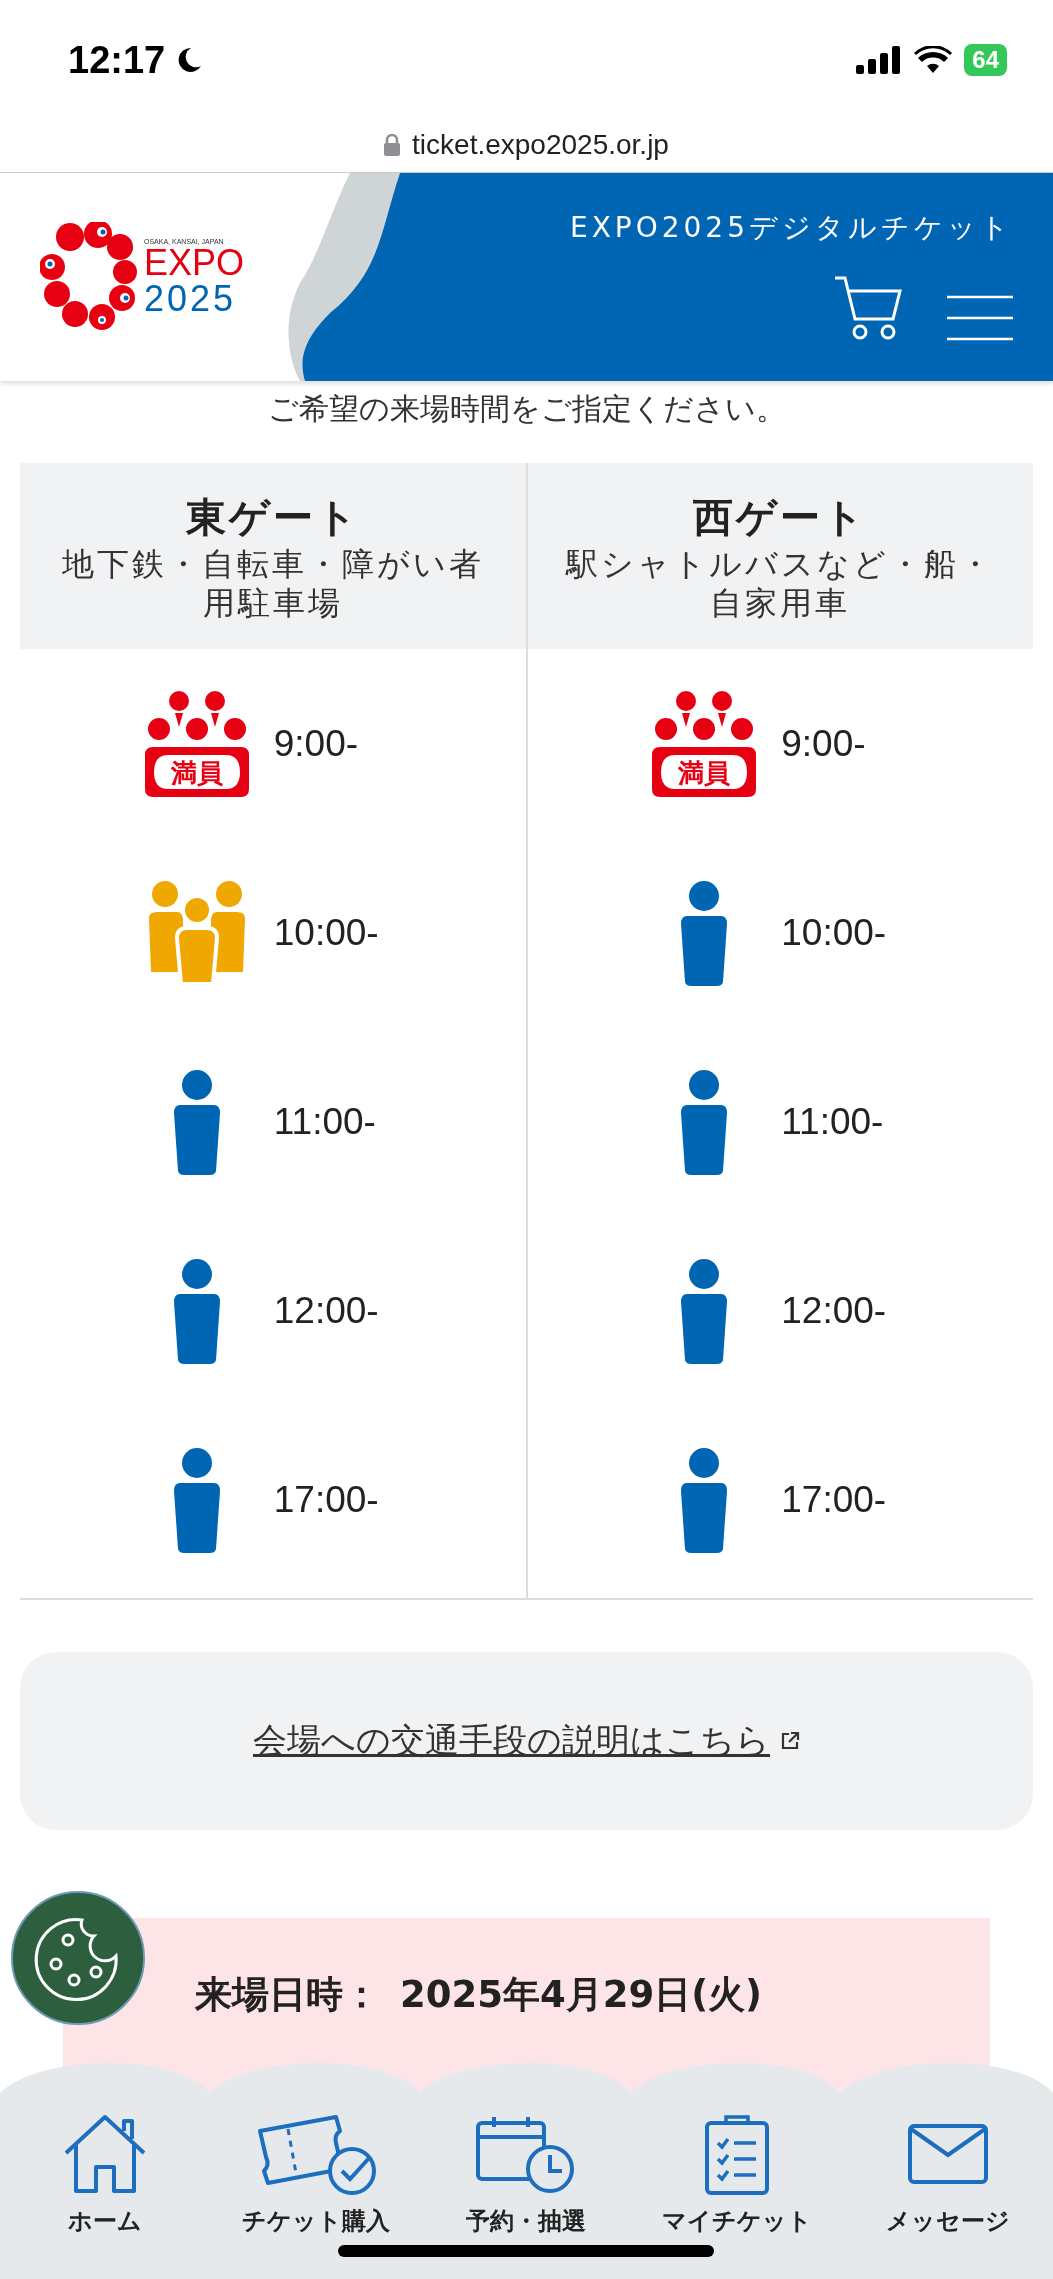 The width and height of the screenshot is (1053, 2279). Describe the element at coordinates (511, 1741) in the screenshot. I see `transport-link: 会場への交通手段の説明はこちら` at that location.